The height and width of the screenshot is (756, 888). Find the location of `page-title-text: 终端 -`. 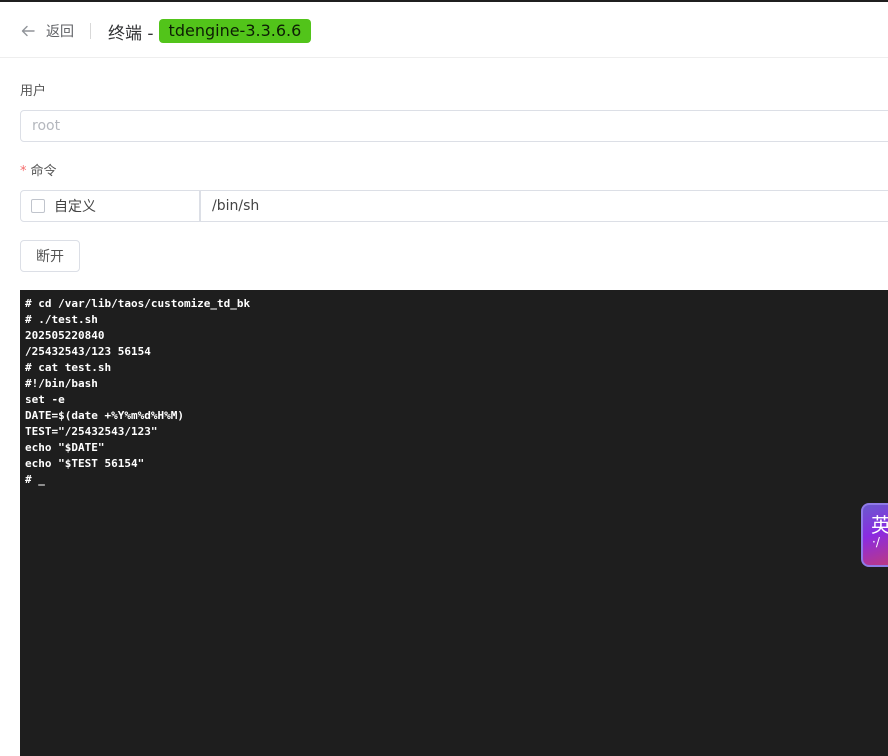

page-title-text: 终端 - is located at coordinates (131, 33).